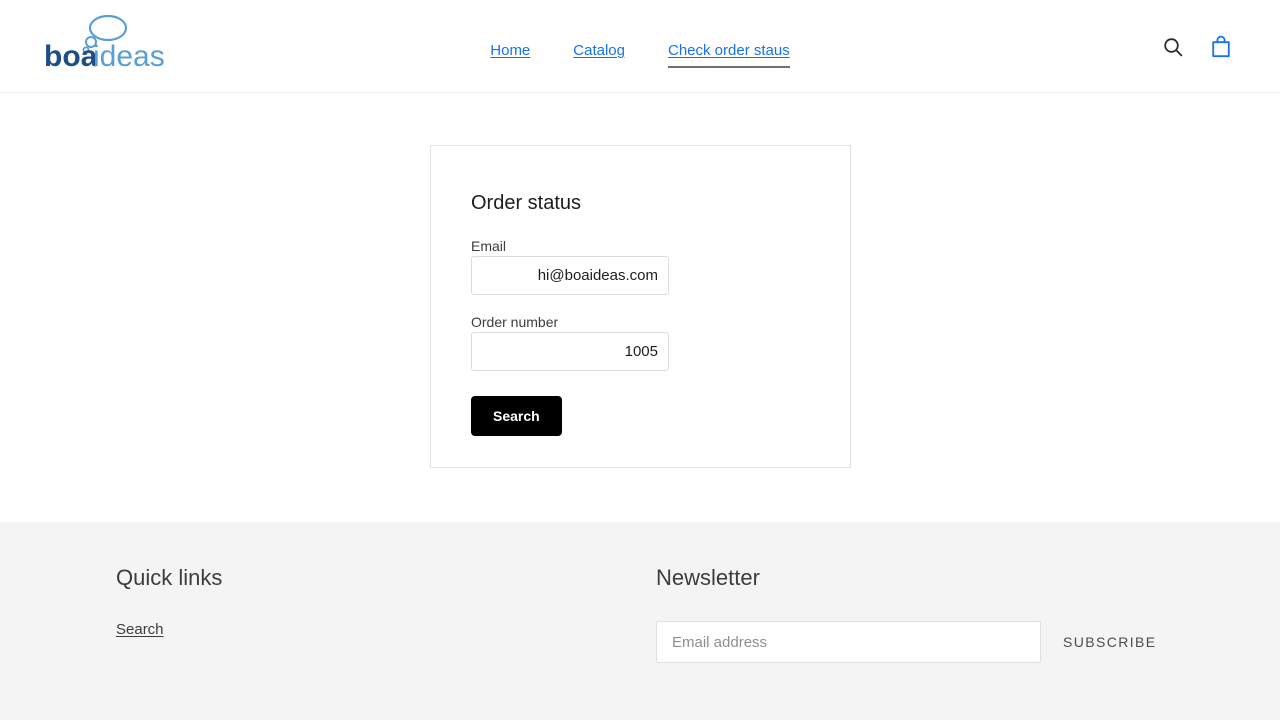 This screenshot has width=1280, height=720. I want to click on subscribe-button: SUBSCRIBE, so click(1110, 642).